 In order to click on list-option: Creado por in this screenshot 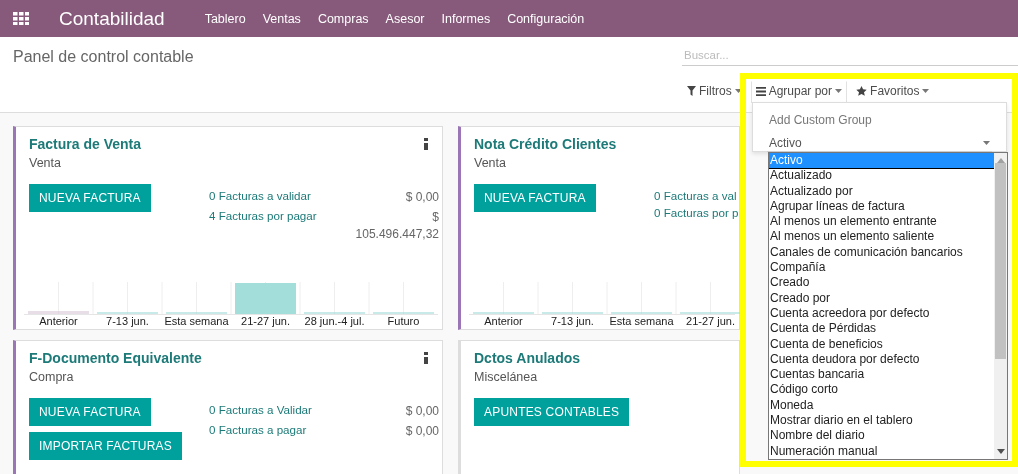, I will do `click(881, 298)`.